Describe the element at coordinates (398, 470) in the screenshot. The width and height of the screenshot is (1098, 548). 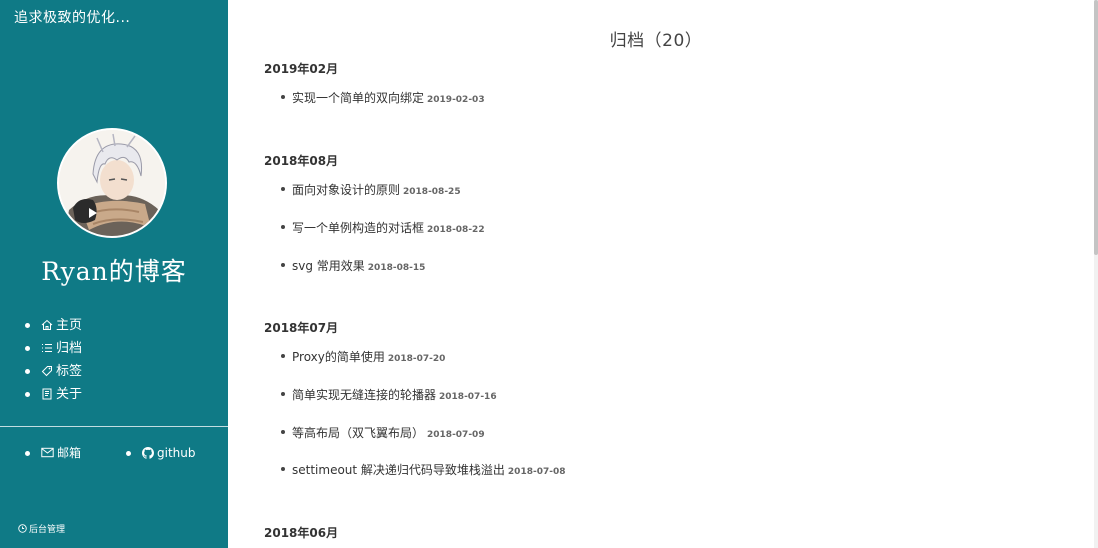
I see `post-title: settimeout 解决递归代码导致堆栈溢出` at that location.